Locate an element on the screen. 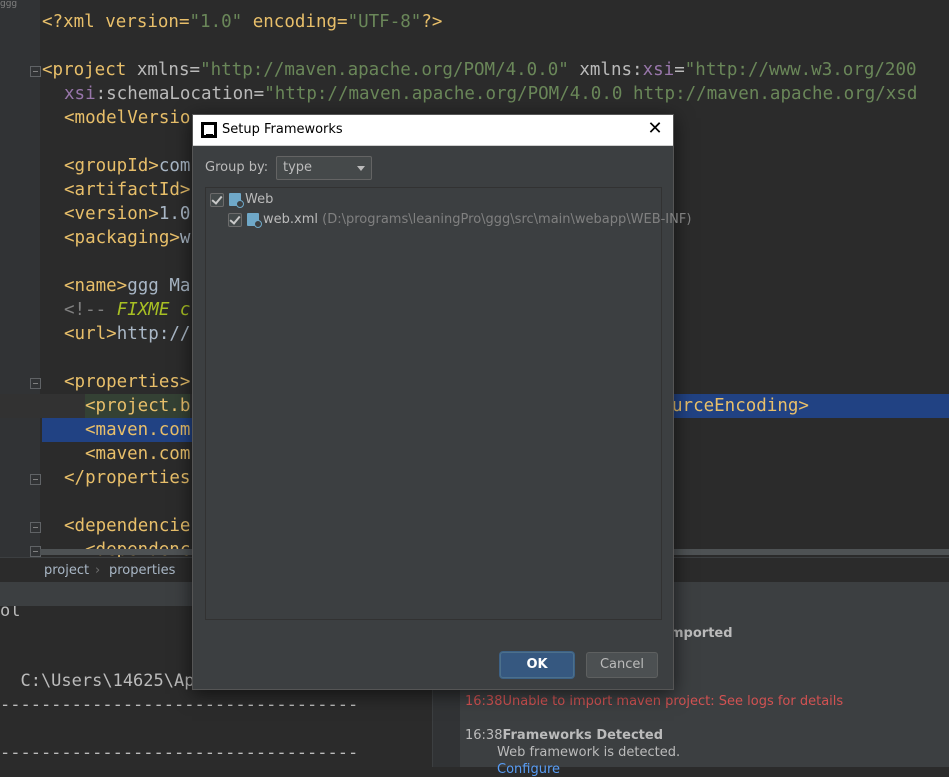  web-xml-checkbox is located at coordinates (235, 220).